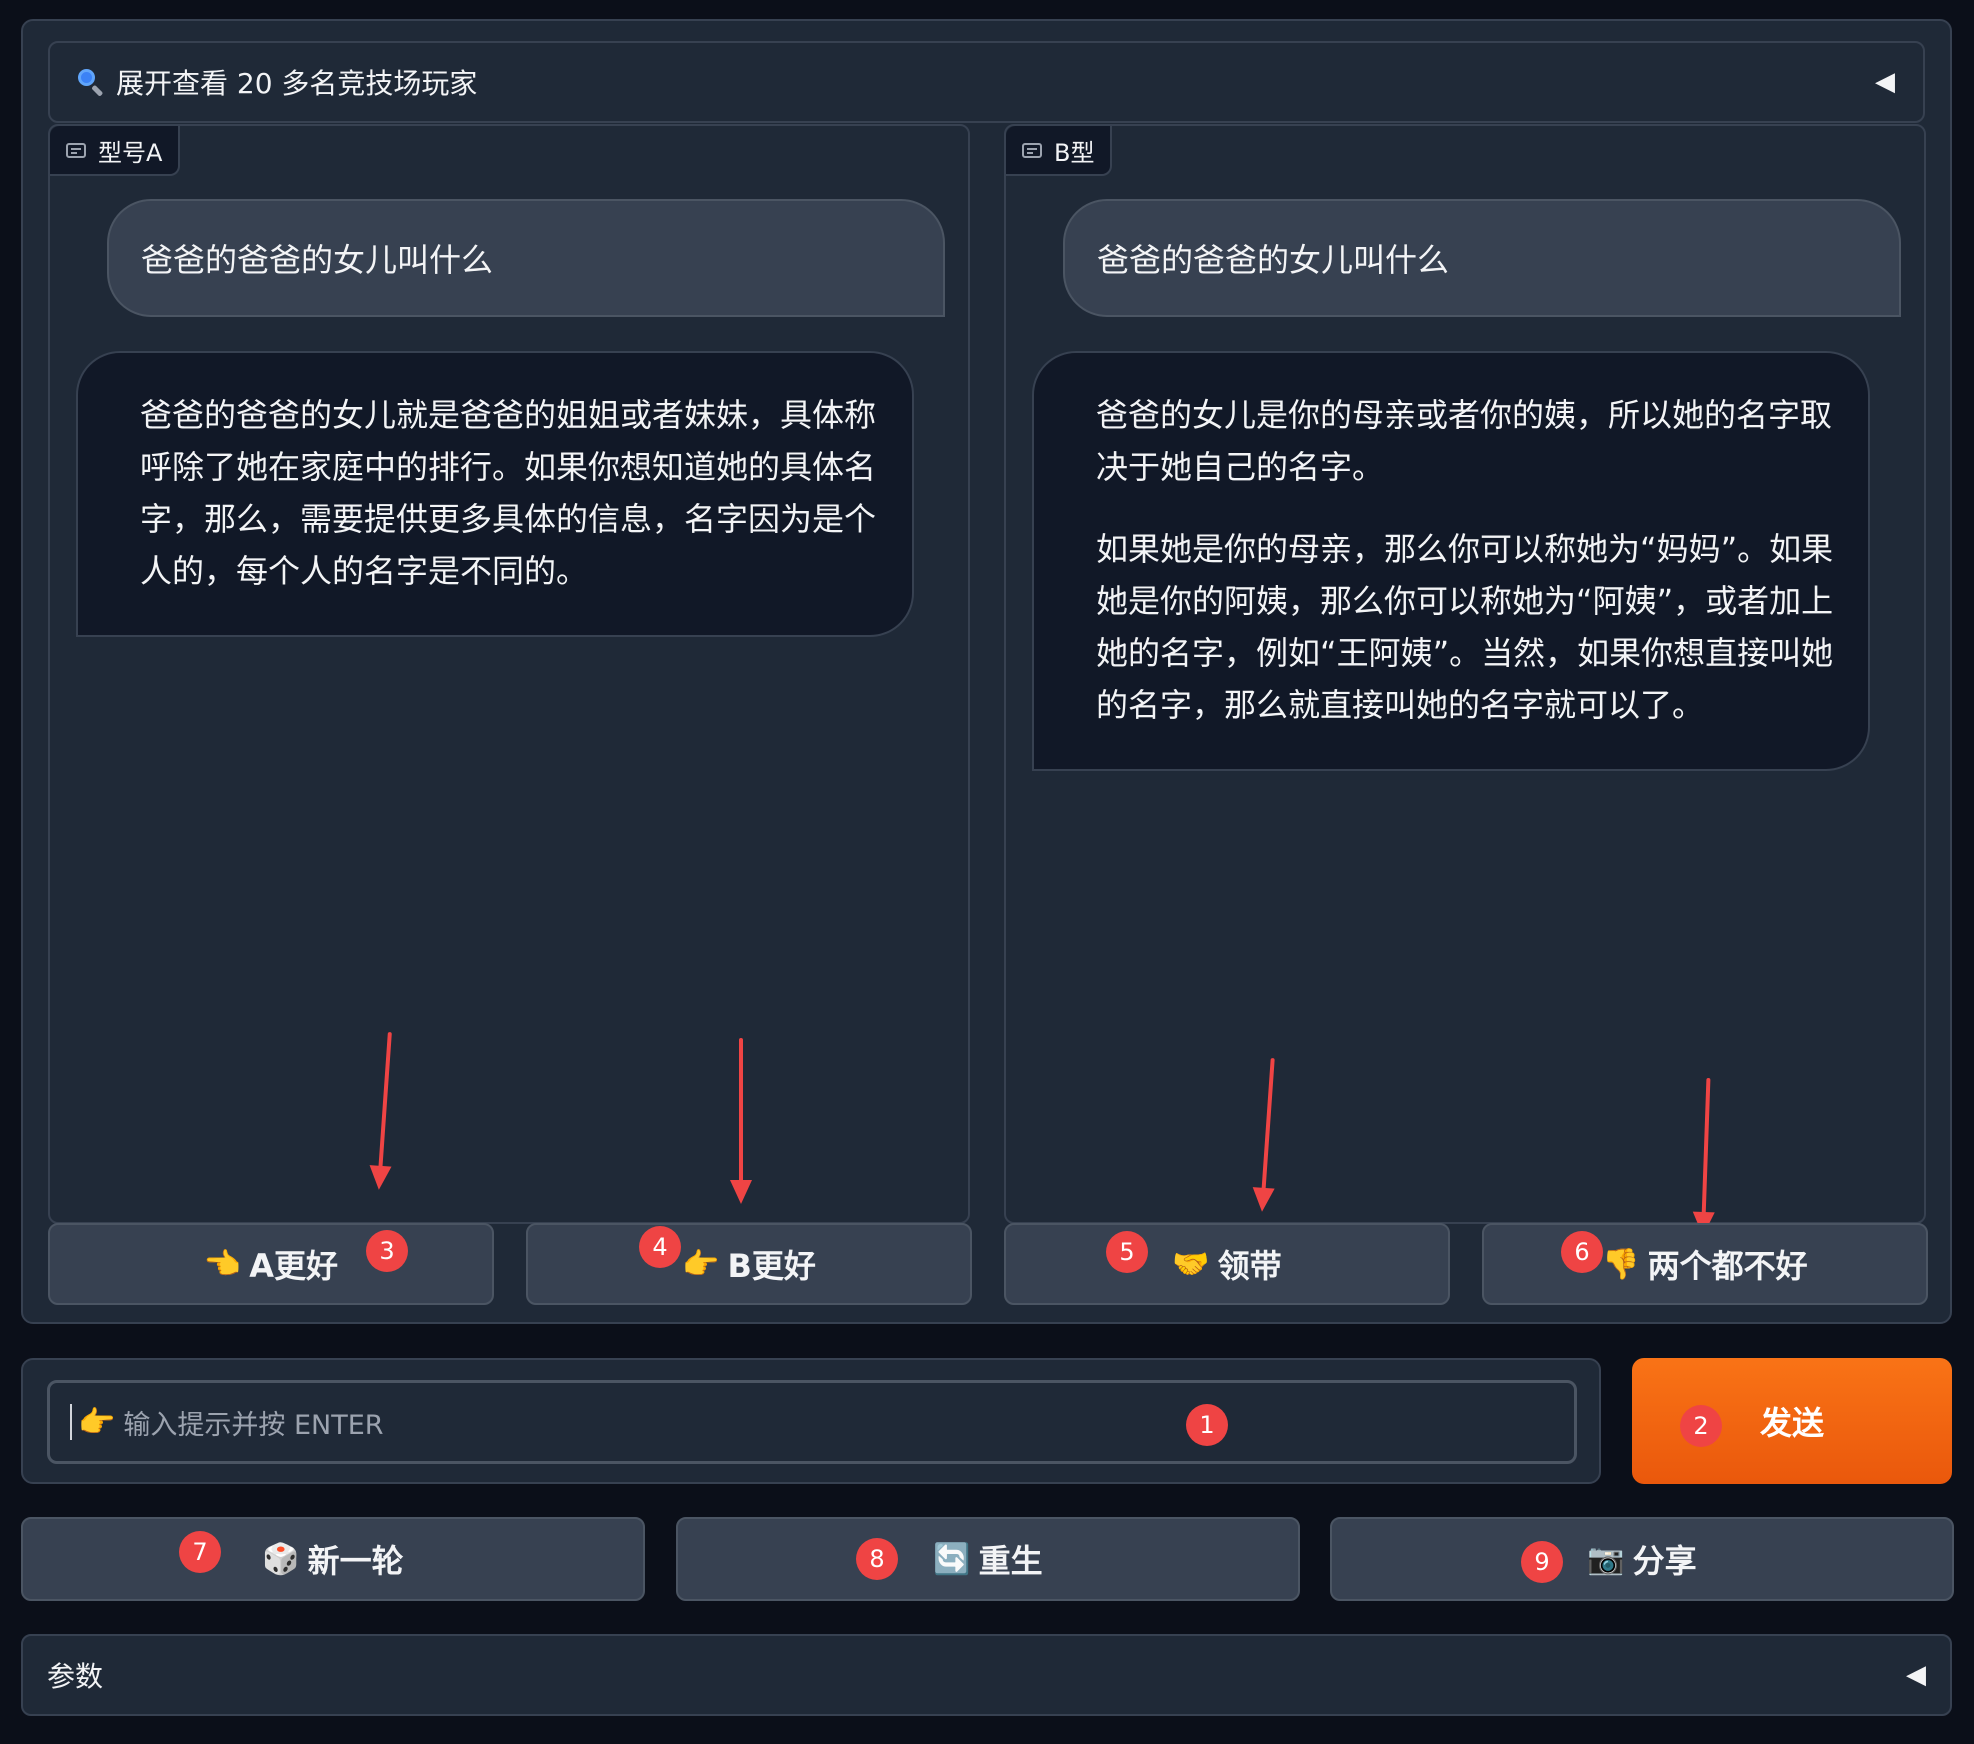 This screenshot has width=1974, height=1744. I want to click on new-round-button: 🎲 新一轮, so click(333, 1559).